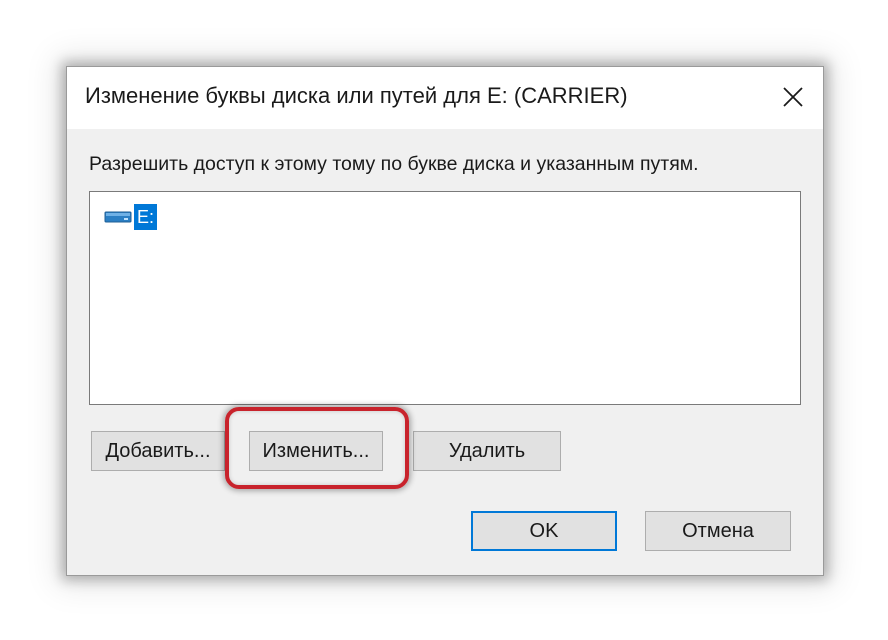 The image size is (888, 640). Describe the element at coordinates (119, 217) in the screenshot. I see `drive-icon` at that location.